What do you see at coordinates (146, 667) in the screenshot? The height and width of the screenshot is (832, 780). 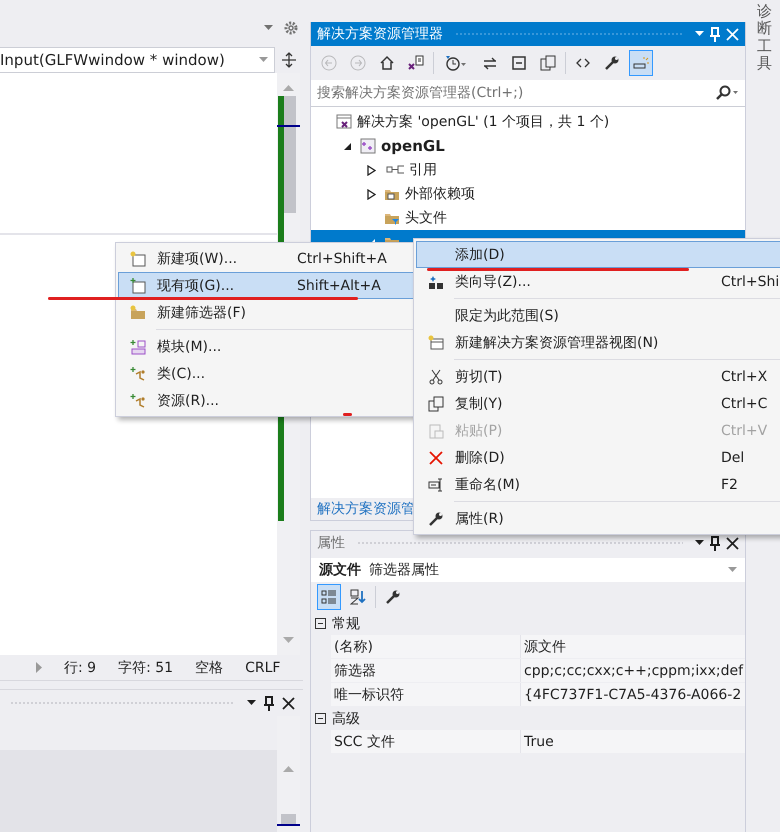 I see `column-number: 字符: 51` at bounding box center [146, 667].